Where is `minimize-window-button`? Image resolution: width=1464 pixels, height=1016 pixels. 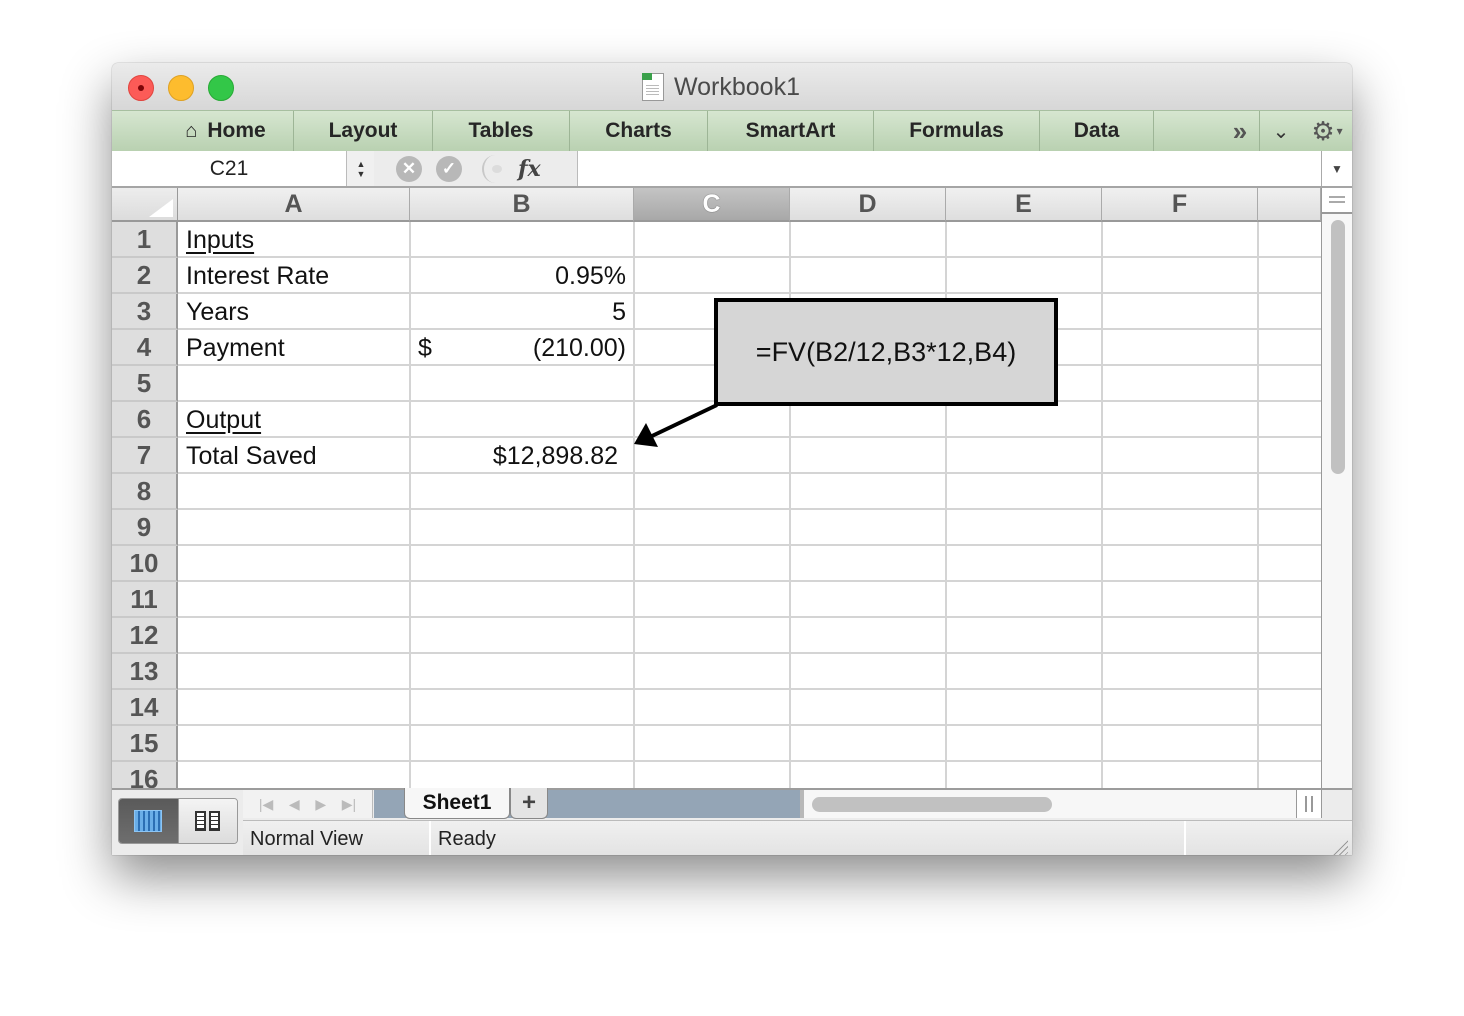 minimize-window-button is located at coordinates (181, 88).